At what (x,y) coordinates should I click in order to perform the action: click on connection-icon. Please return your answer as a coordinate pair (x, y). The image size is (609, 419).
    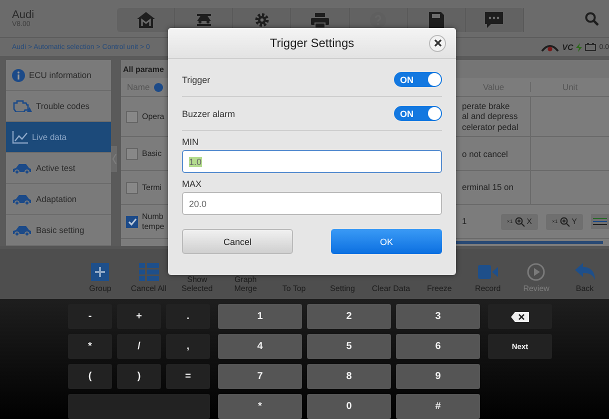
    Looking at the image, I should click on (550, 47).